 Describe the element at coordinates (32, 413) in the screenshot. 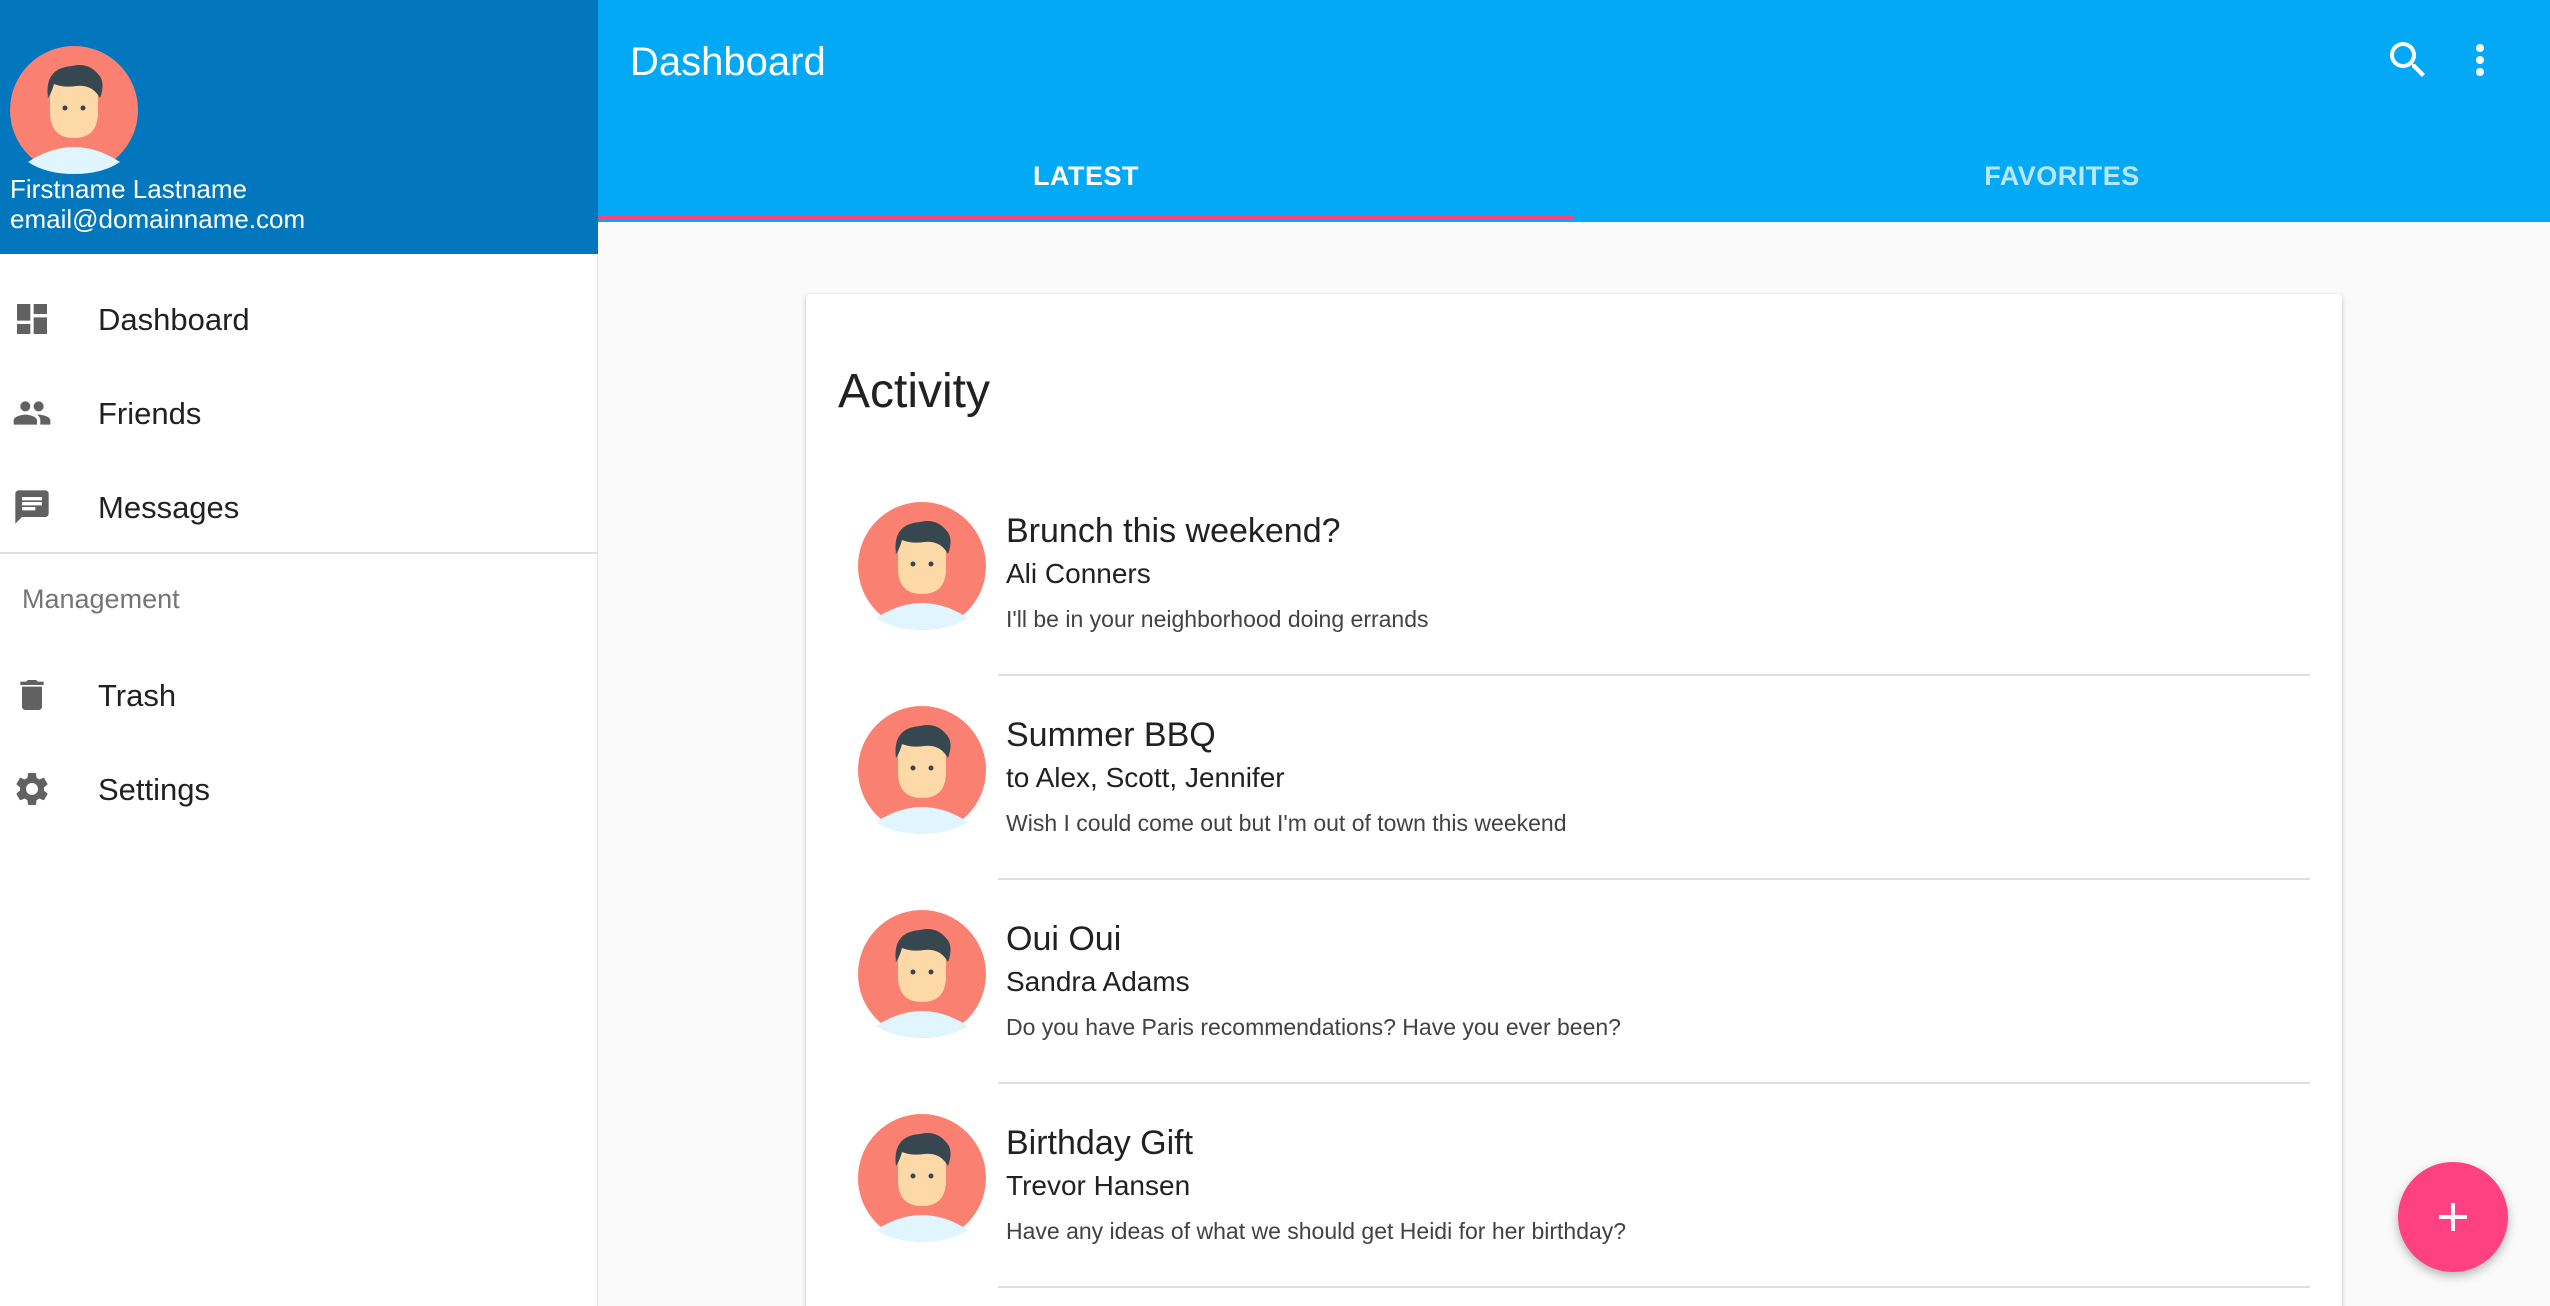

I see `people-icon` at that location.